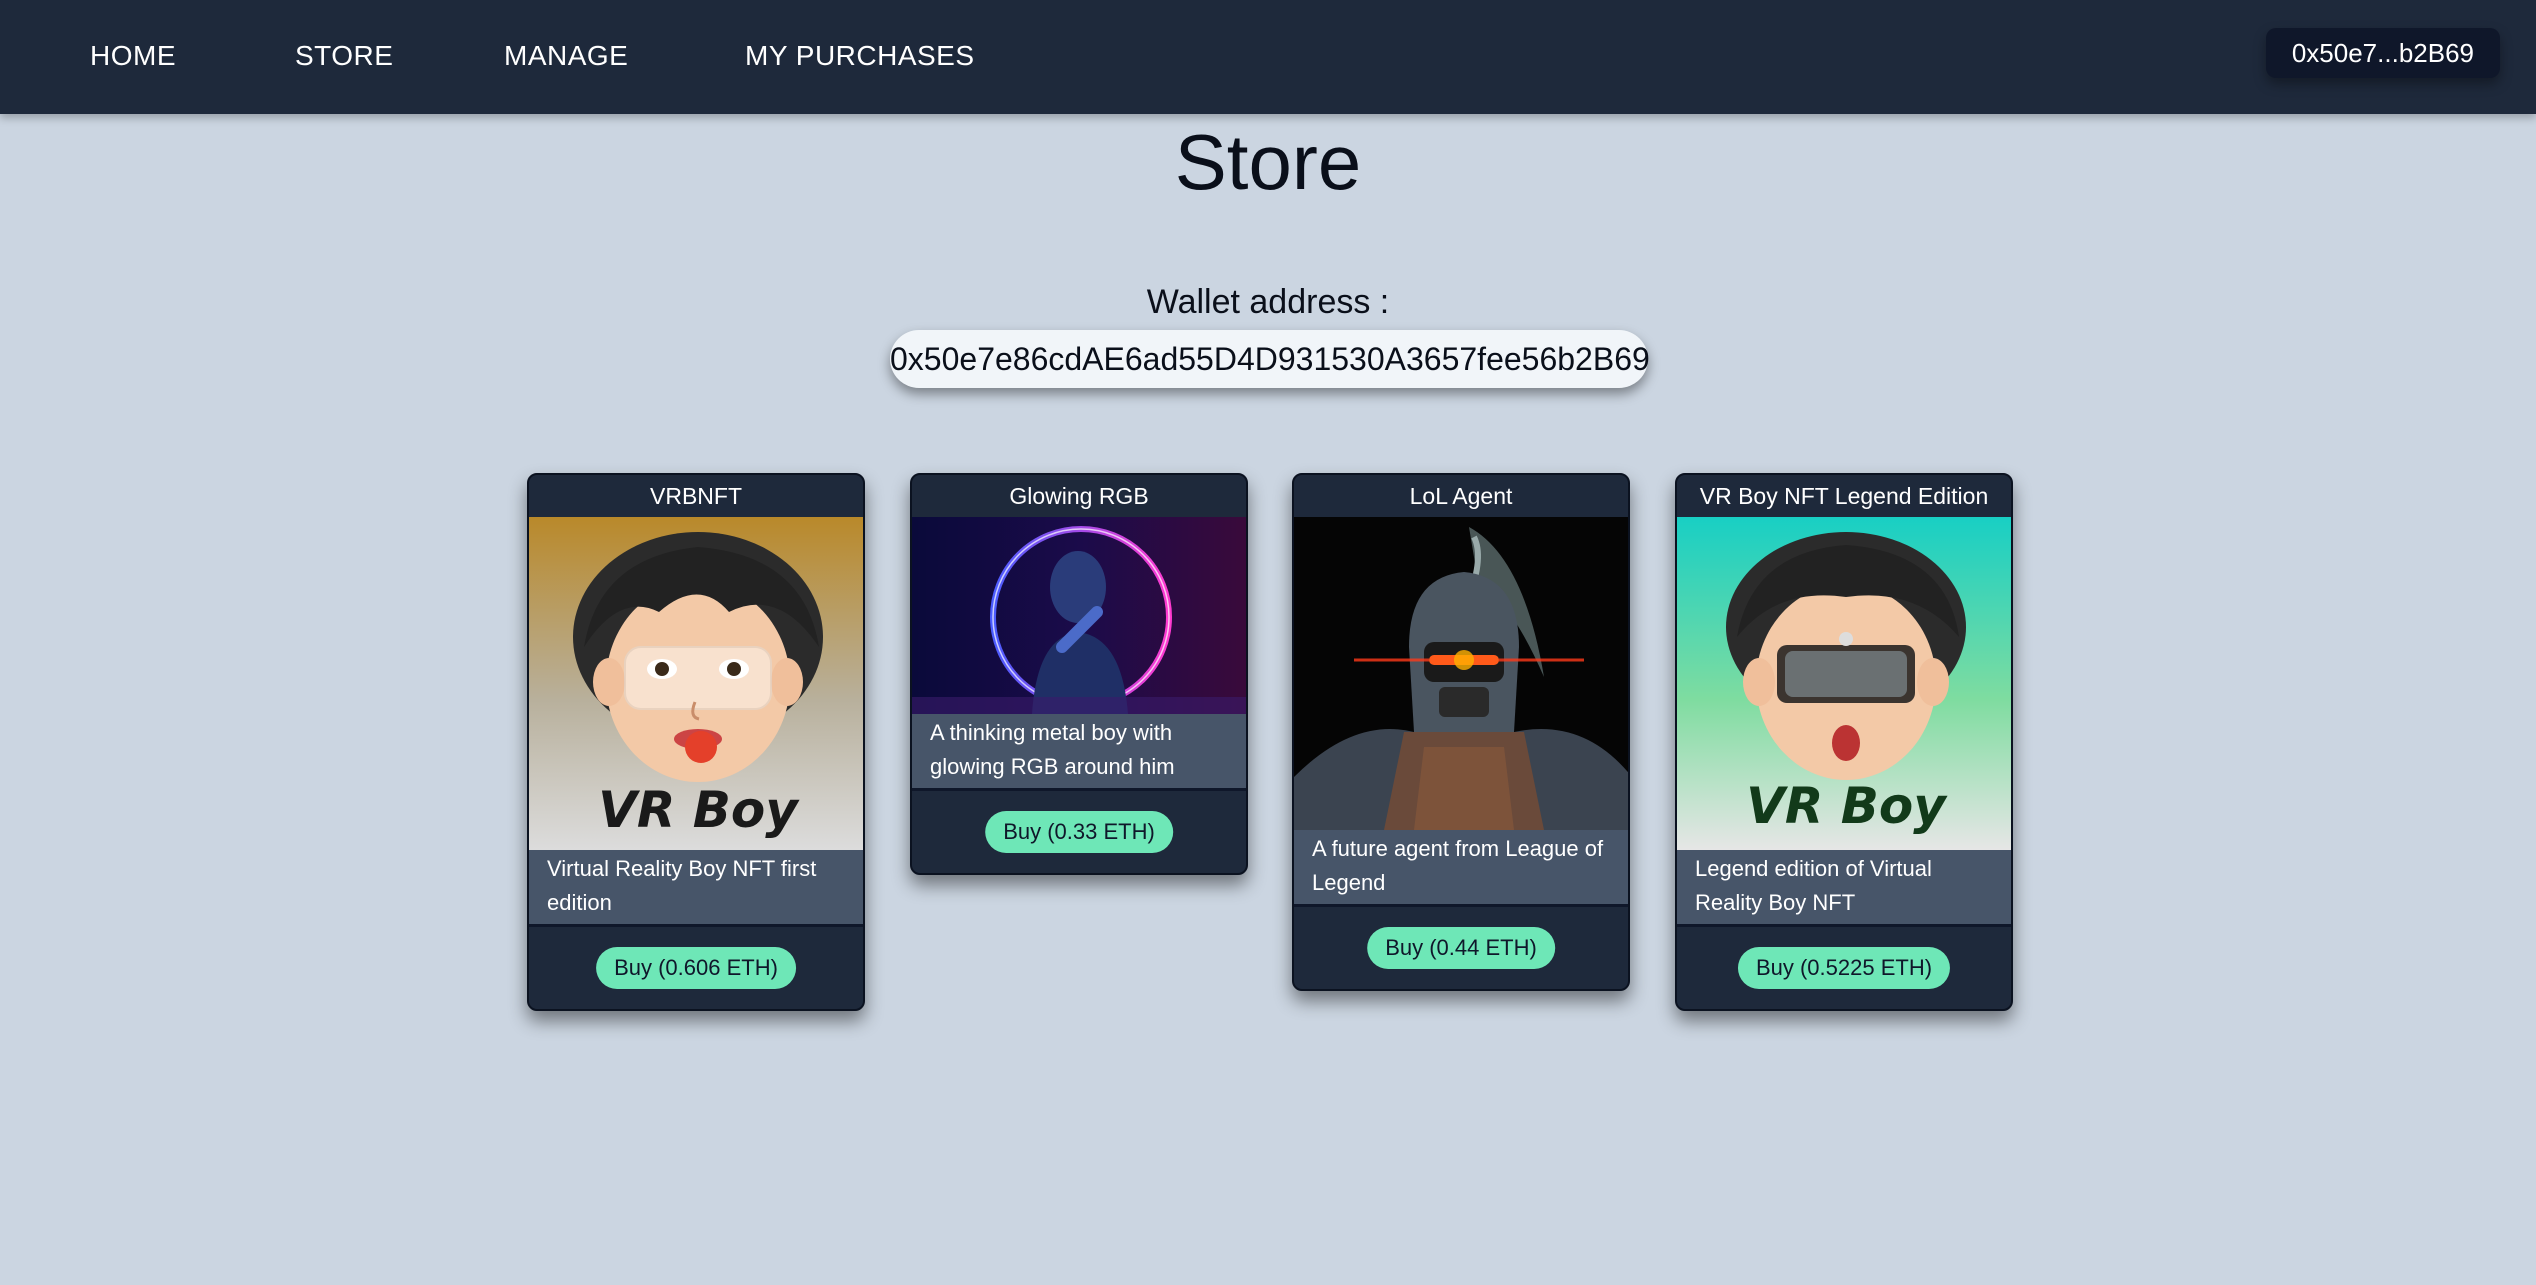 The image size is (2536, 1285). I want to click on nft-card-description: Virtual Reality Boy NFT first edition, so click(696, 888).